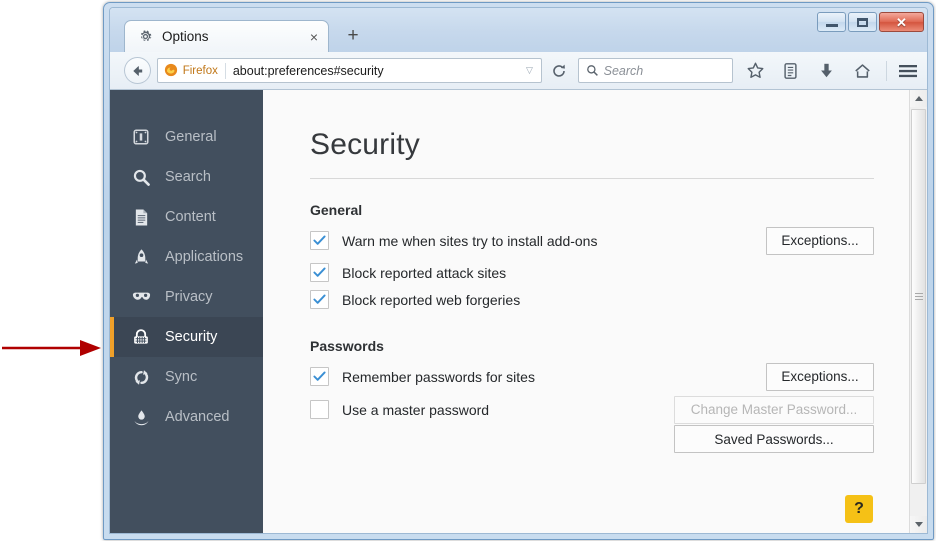  I want to click on security-lock-icon, so click(141, 337).